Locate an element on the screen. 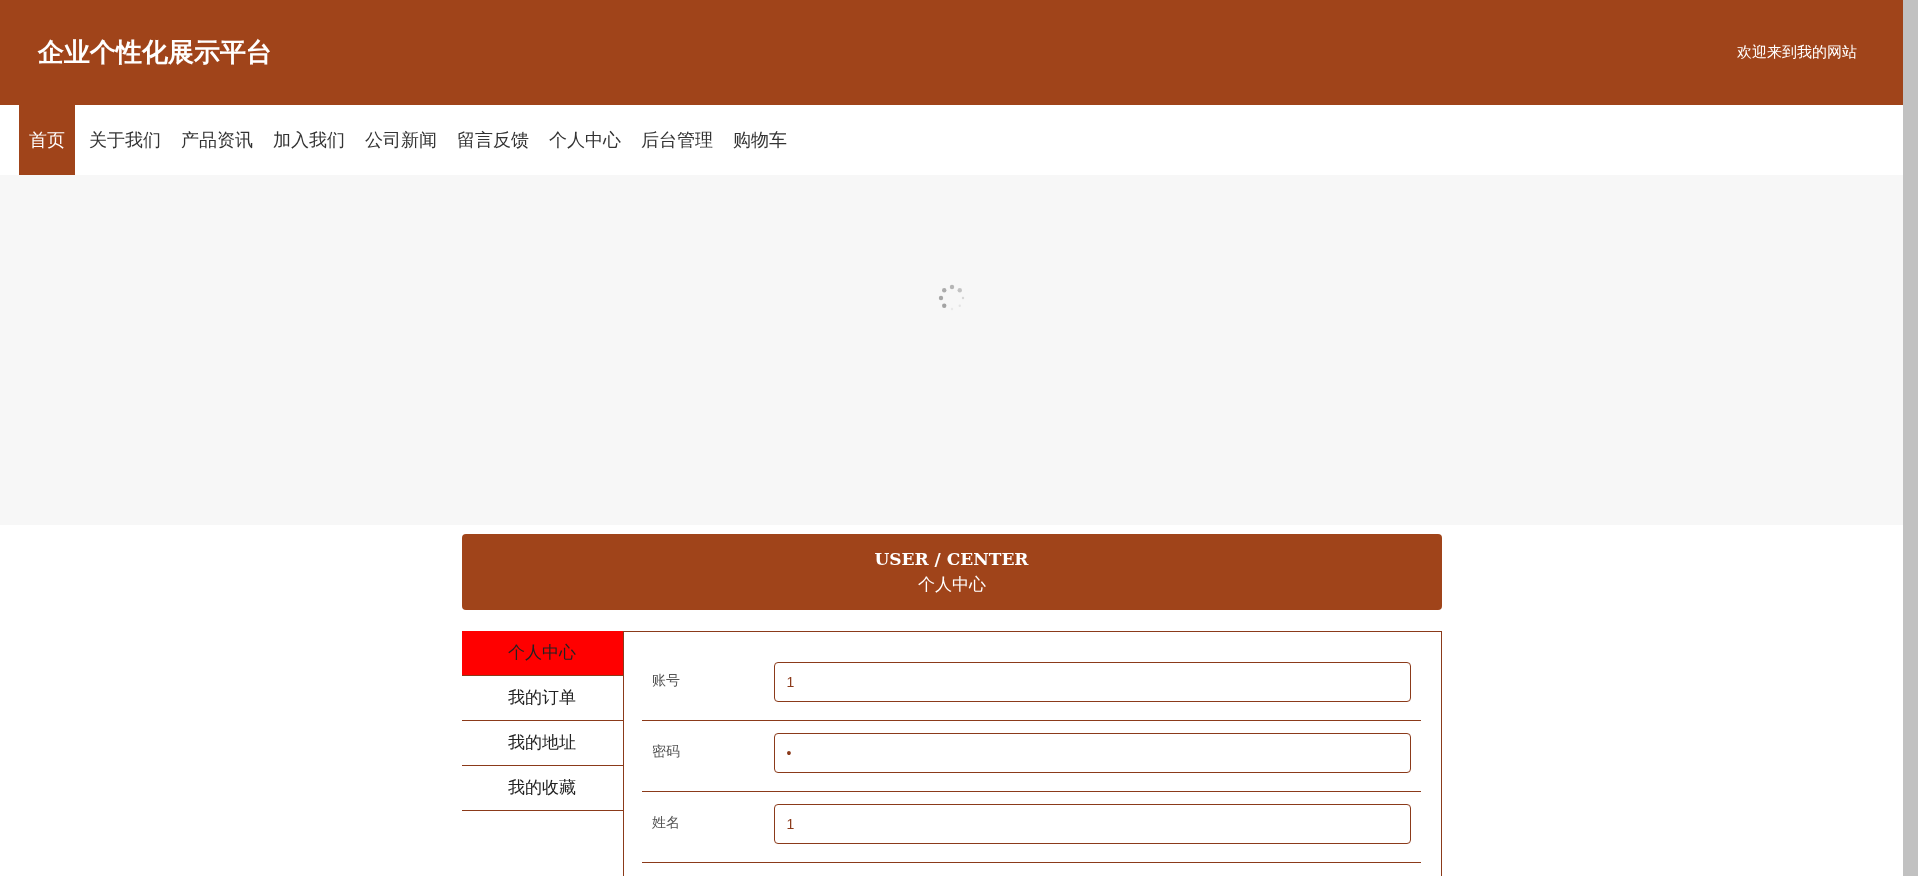 This screenshot has height=876, width=1918. nav-tab: 留言反馈 is located at coordinates (493, 140).